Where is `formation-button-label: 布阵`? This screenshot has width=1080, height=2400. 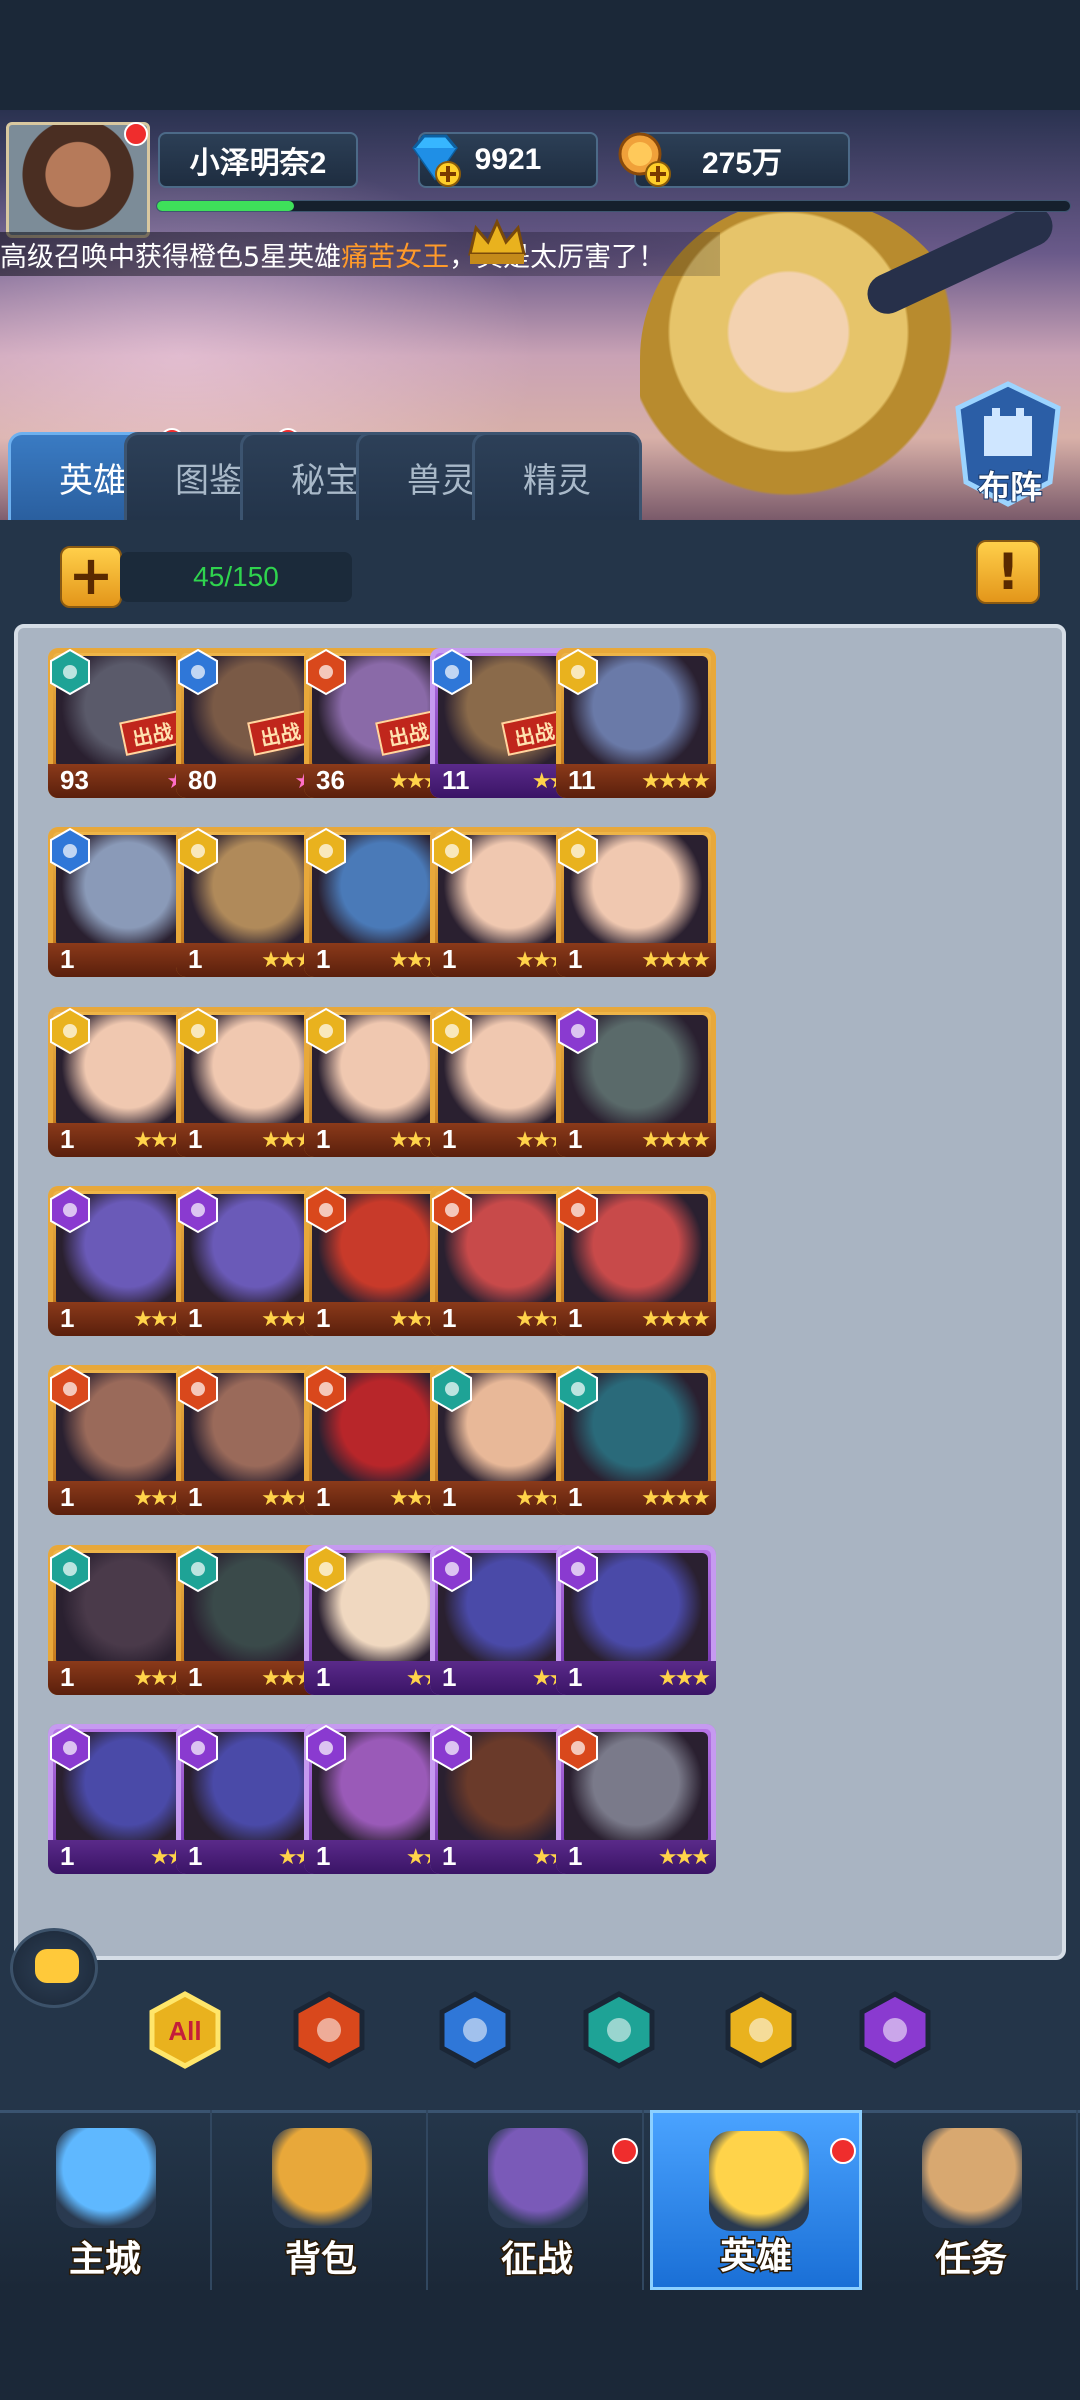
formation-button-label: 布阵 is located at coordinates (1010, 485).